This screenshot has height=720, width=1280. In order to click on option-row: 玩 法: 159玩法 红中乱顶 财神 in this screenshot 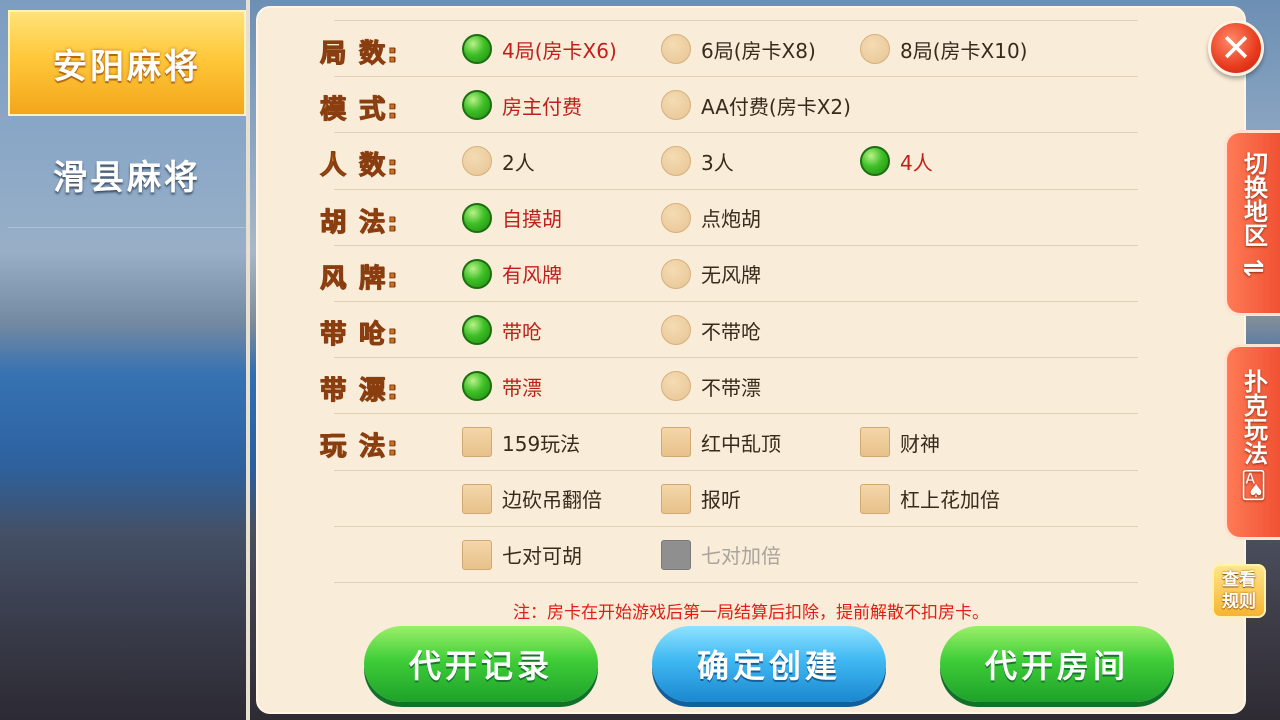, I will do `click(729, 441)`.